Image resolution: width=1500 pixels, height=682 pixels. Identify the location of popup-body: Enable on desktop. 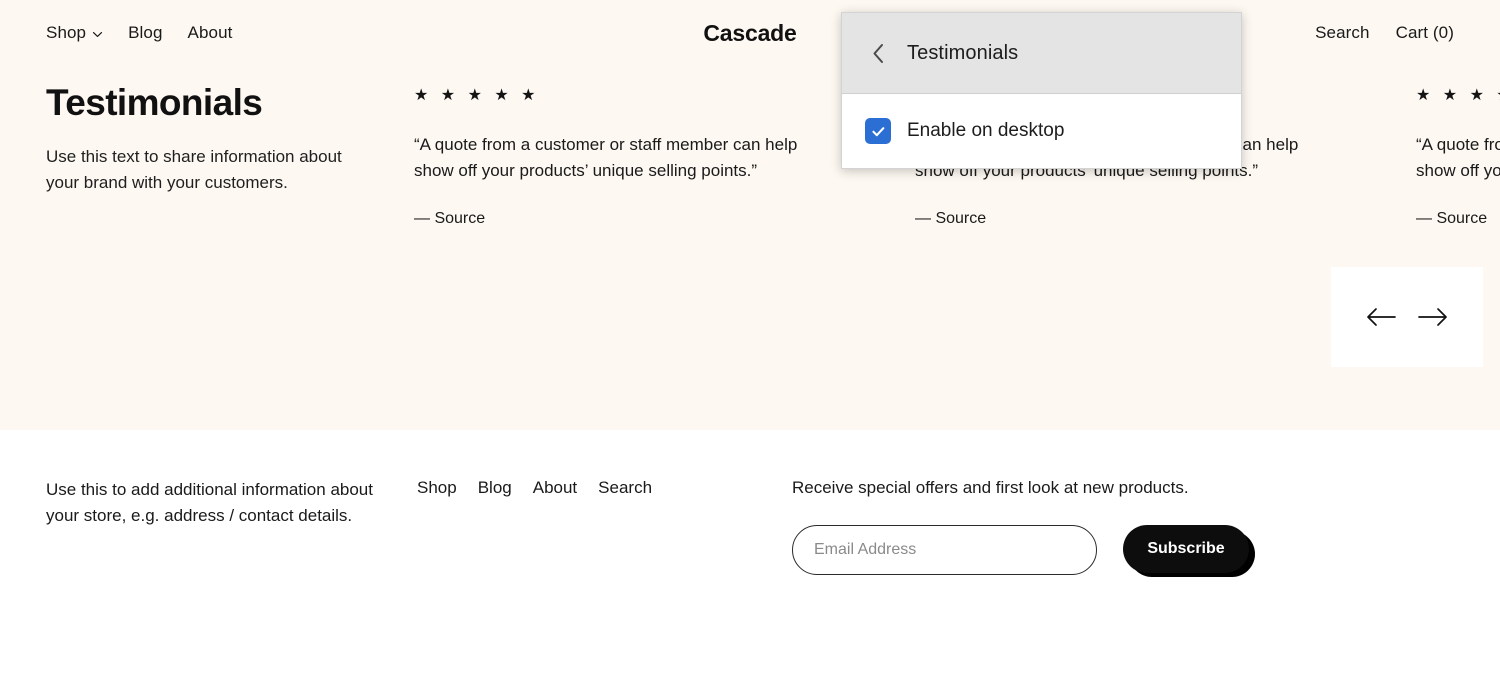
(1041, 131).